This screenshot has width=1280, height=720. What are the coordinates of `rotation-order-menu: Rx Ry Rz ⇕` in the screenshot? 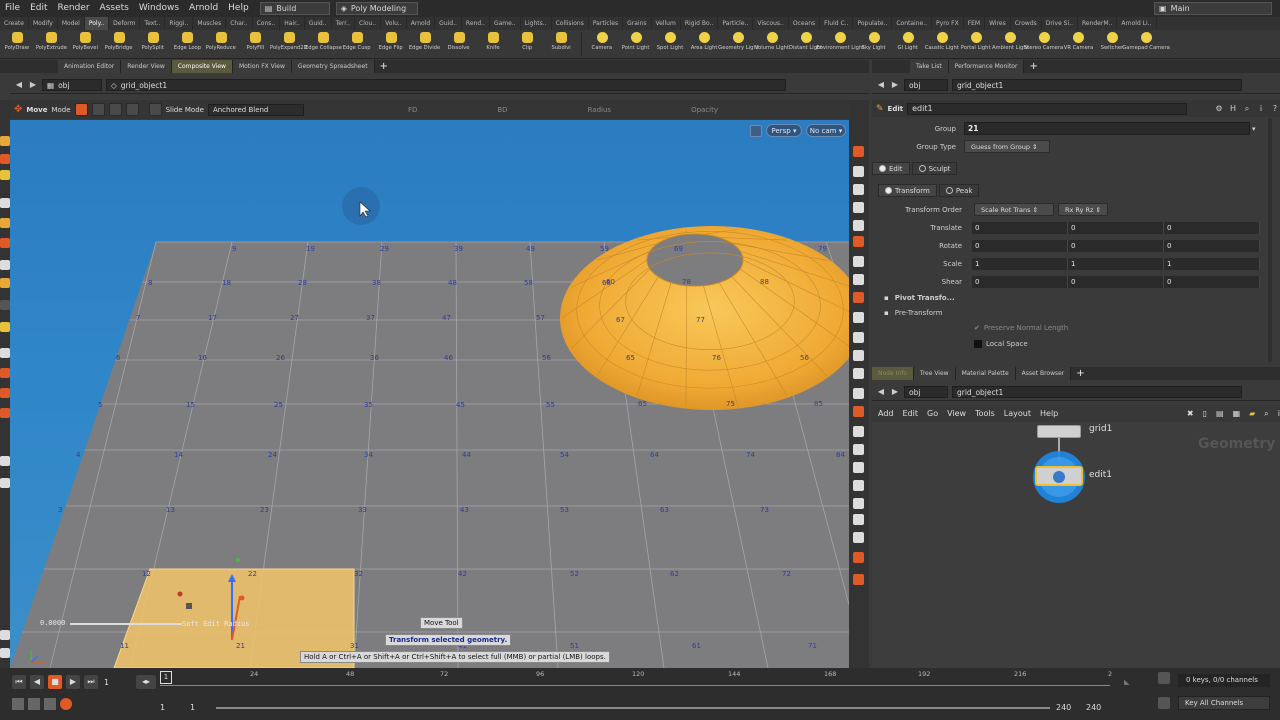 It's located at (1083, 209).